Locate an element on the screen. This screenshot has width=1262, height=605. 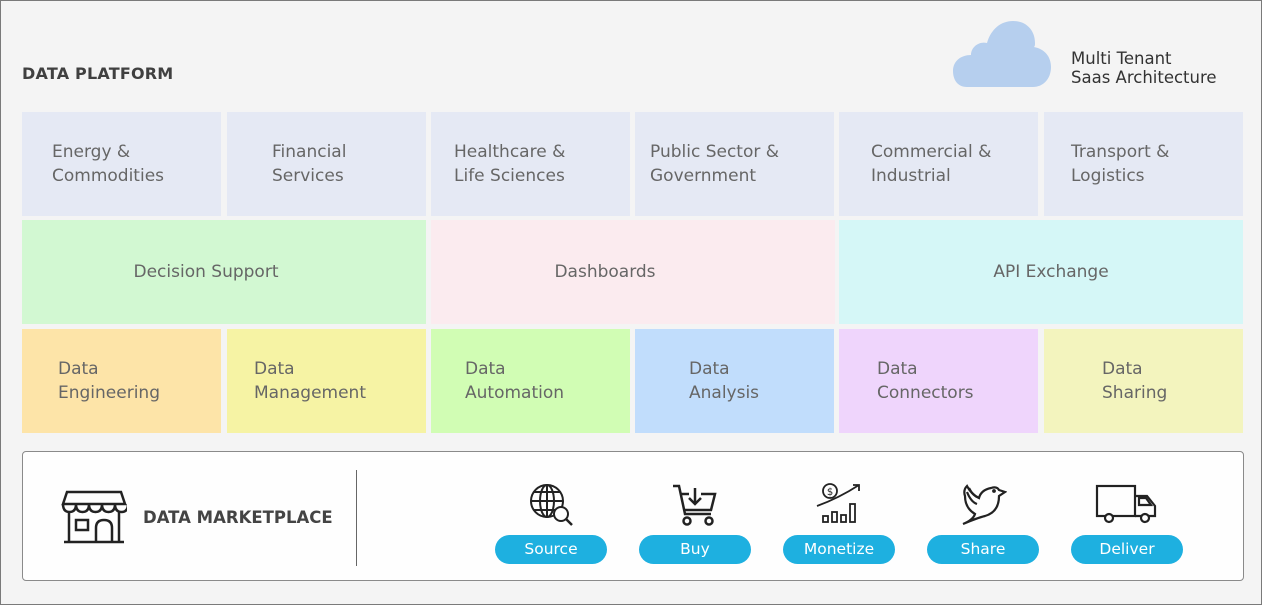
capability-tile-engineering: Data Engineering is located at coordinates (121, 381).